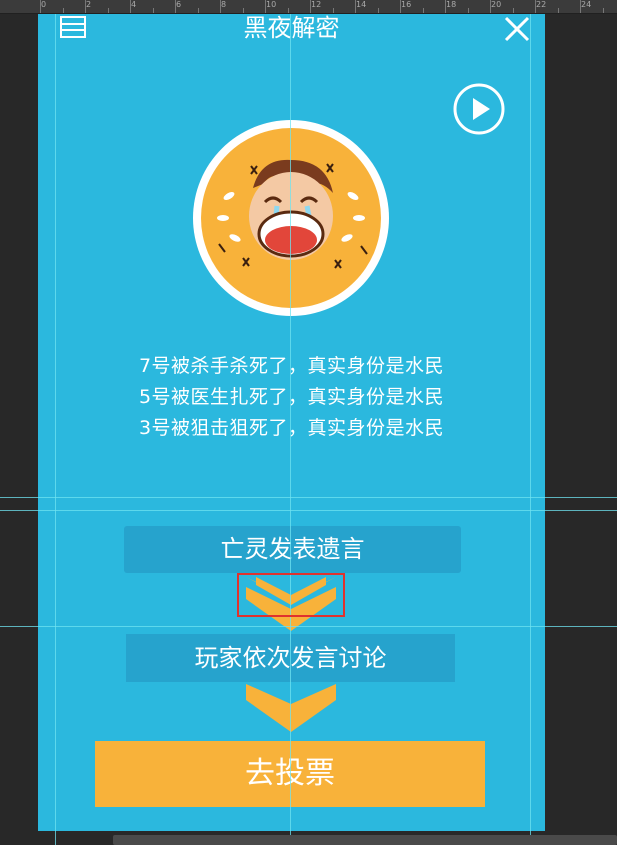  What do you see at coordinates (586, 4) in the screenshot?
I see `ruler-number: 24` at bounding box center [586, 4].